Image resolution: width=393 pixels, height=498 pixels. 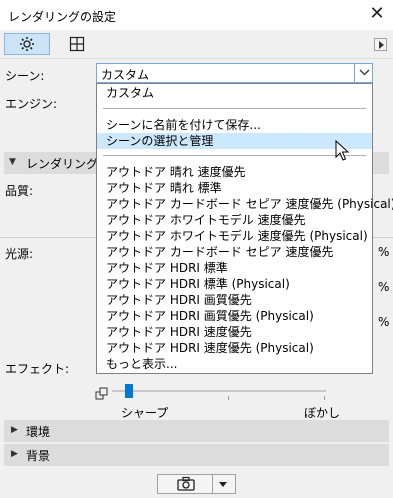 What do you see at coordinates (384, 287) in the screenshot?
I see `light-percent-2: %` at bounding box center [384, 287].